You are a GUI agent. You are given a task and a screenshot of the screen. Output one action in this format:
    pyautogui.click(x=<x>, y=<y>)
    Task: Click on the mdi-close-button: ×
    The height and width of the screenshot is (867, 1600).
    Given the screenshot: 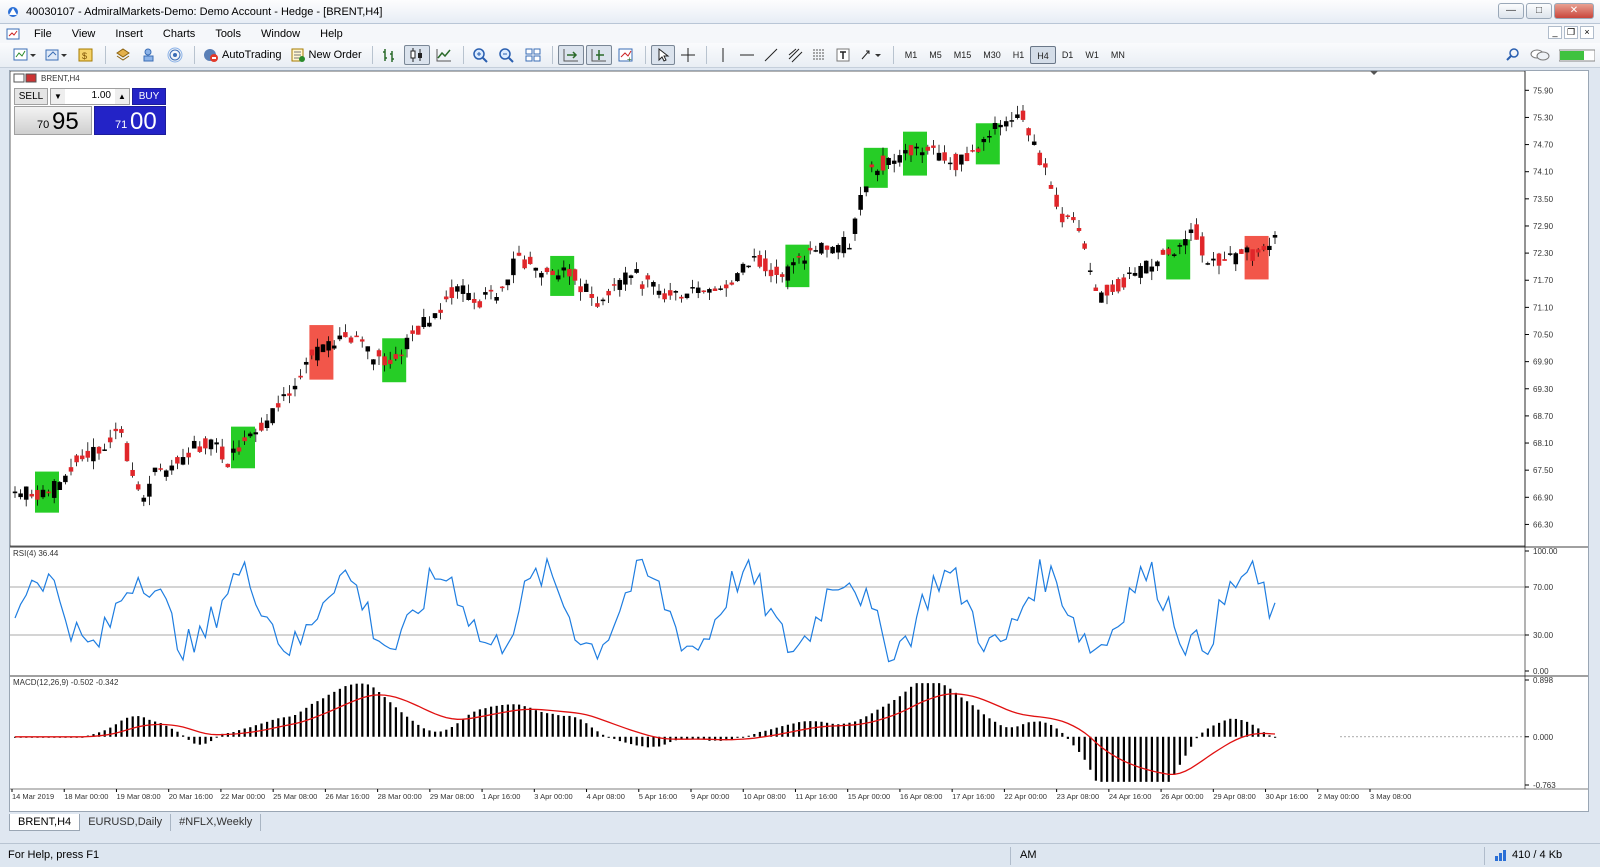 What is the action you would take?
    pyautogui.click(x=1587, y=32)
    